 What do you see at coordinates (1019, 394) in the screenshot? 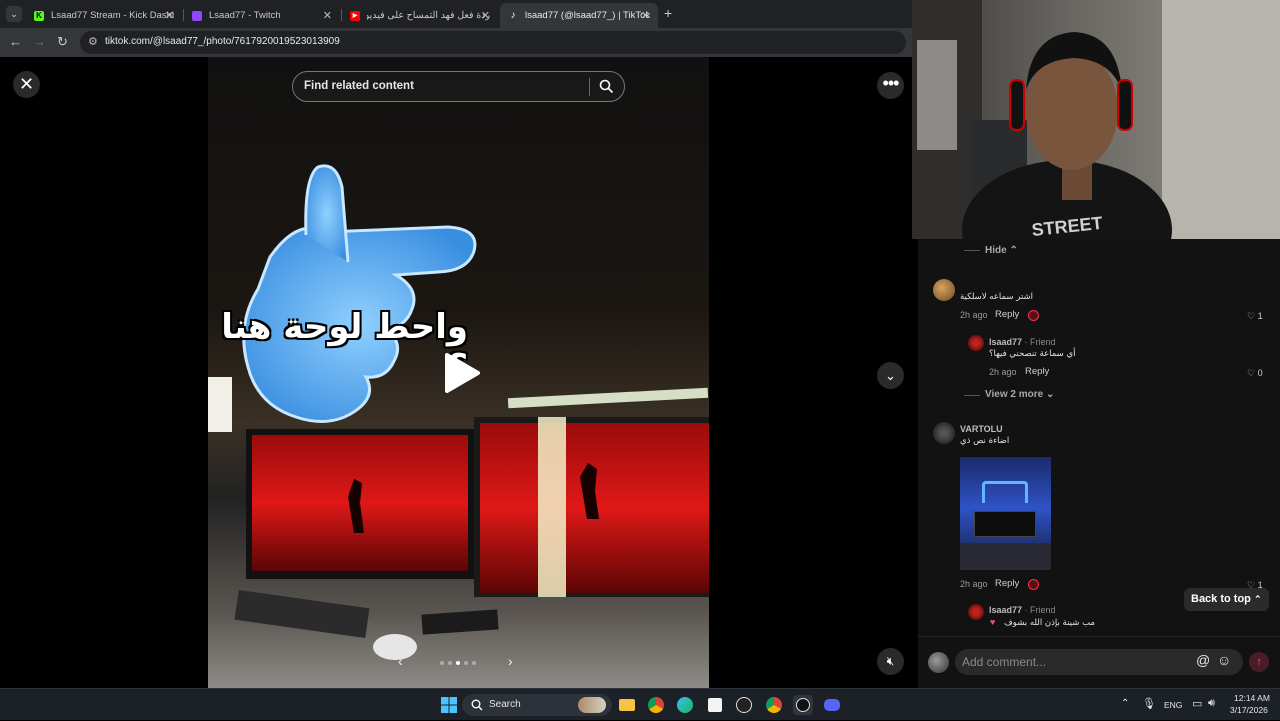
I see `view-more-replies-button: View 2 more ⌄` at bounding box center [1019, 394].